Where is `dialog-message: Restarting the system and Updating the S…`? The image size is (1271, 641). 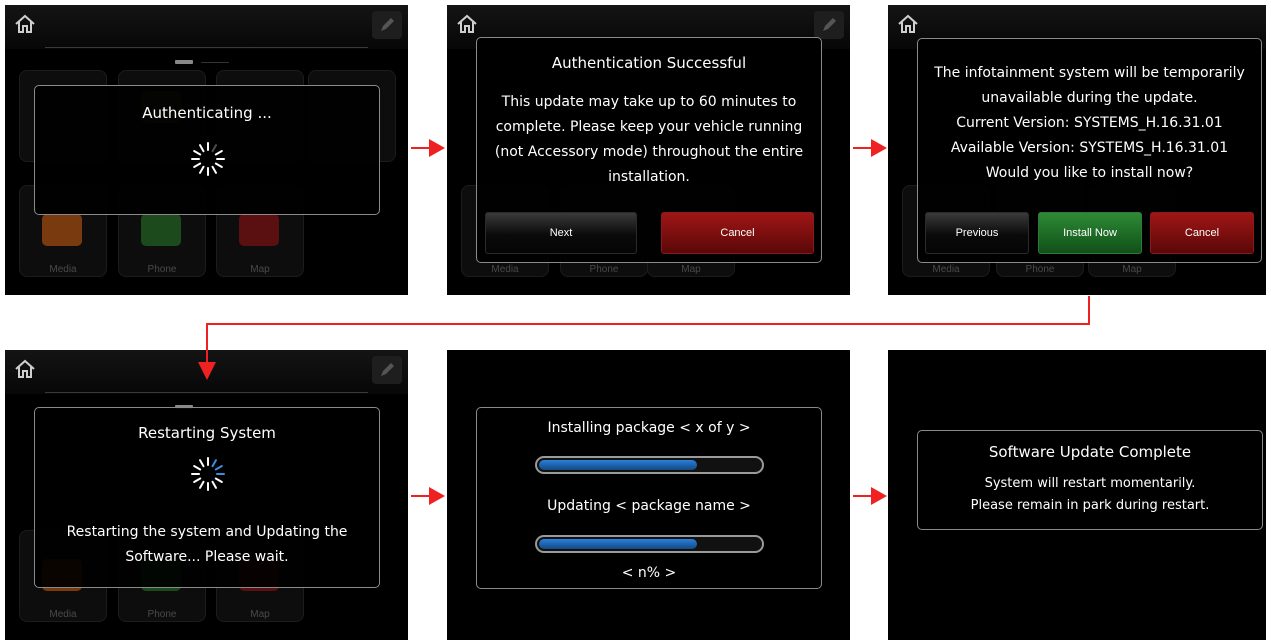
dialog-message: Restarting the system and Updating the S… is located at coordinates (207, 545).